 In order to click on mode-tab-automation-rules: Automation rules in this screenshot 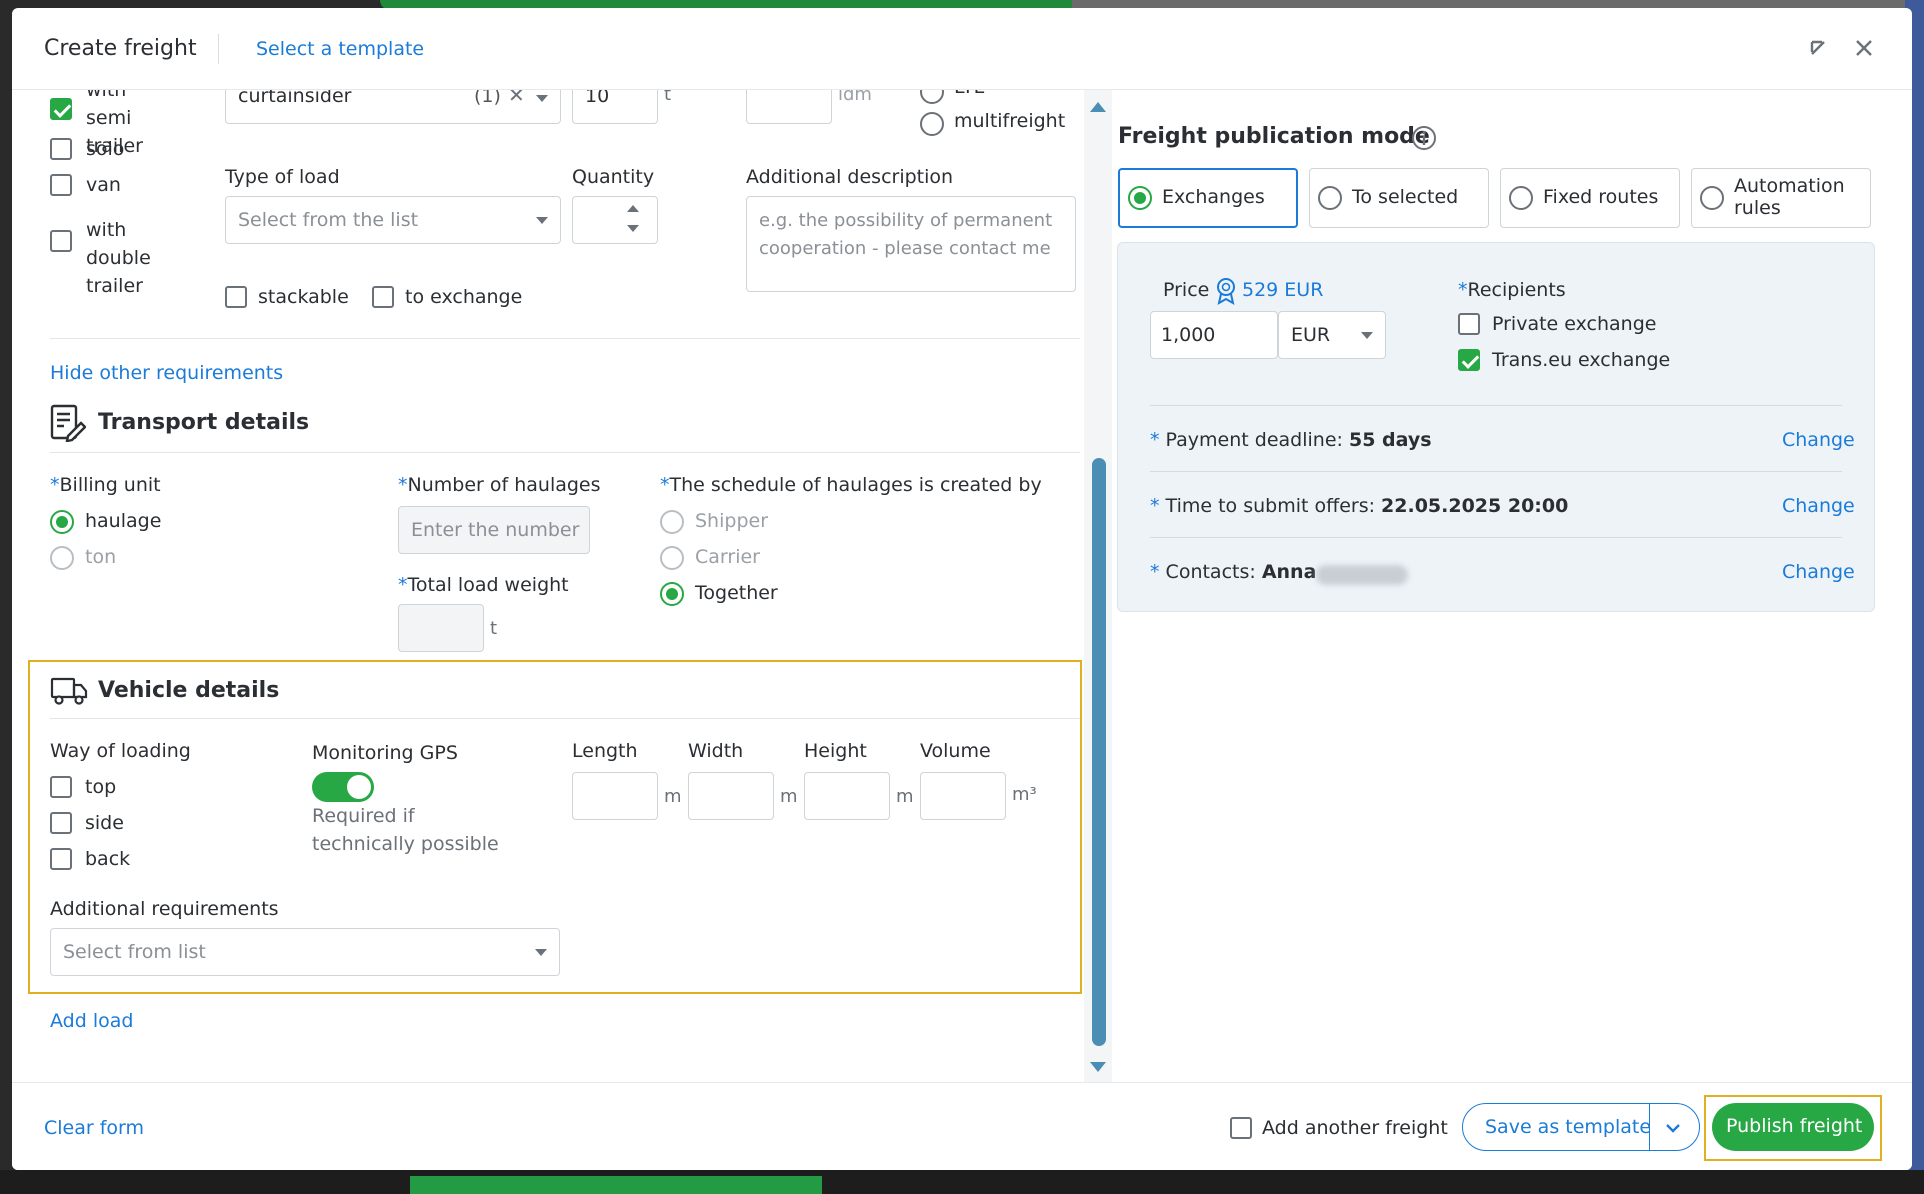, I will do `click(1781, 198)`.